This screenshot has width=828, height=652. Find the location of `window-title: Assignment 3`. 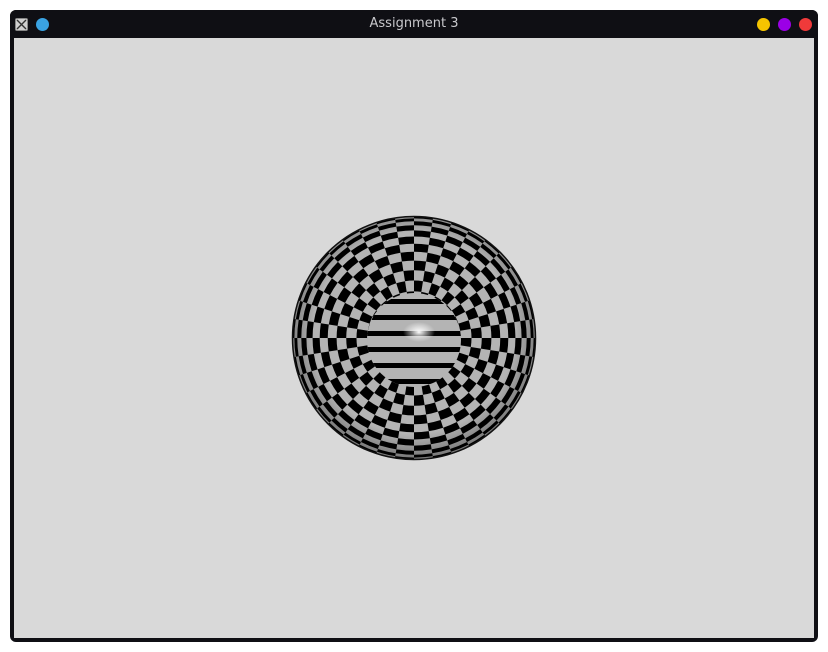

window-title: Assignment 3 is located at coordinates (414, 23).